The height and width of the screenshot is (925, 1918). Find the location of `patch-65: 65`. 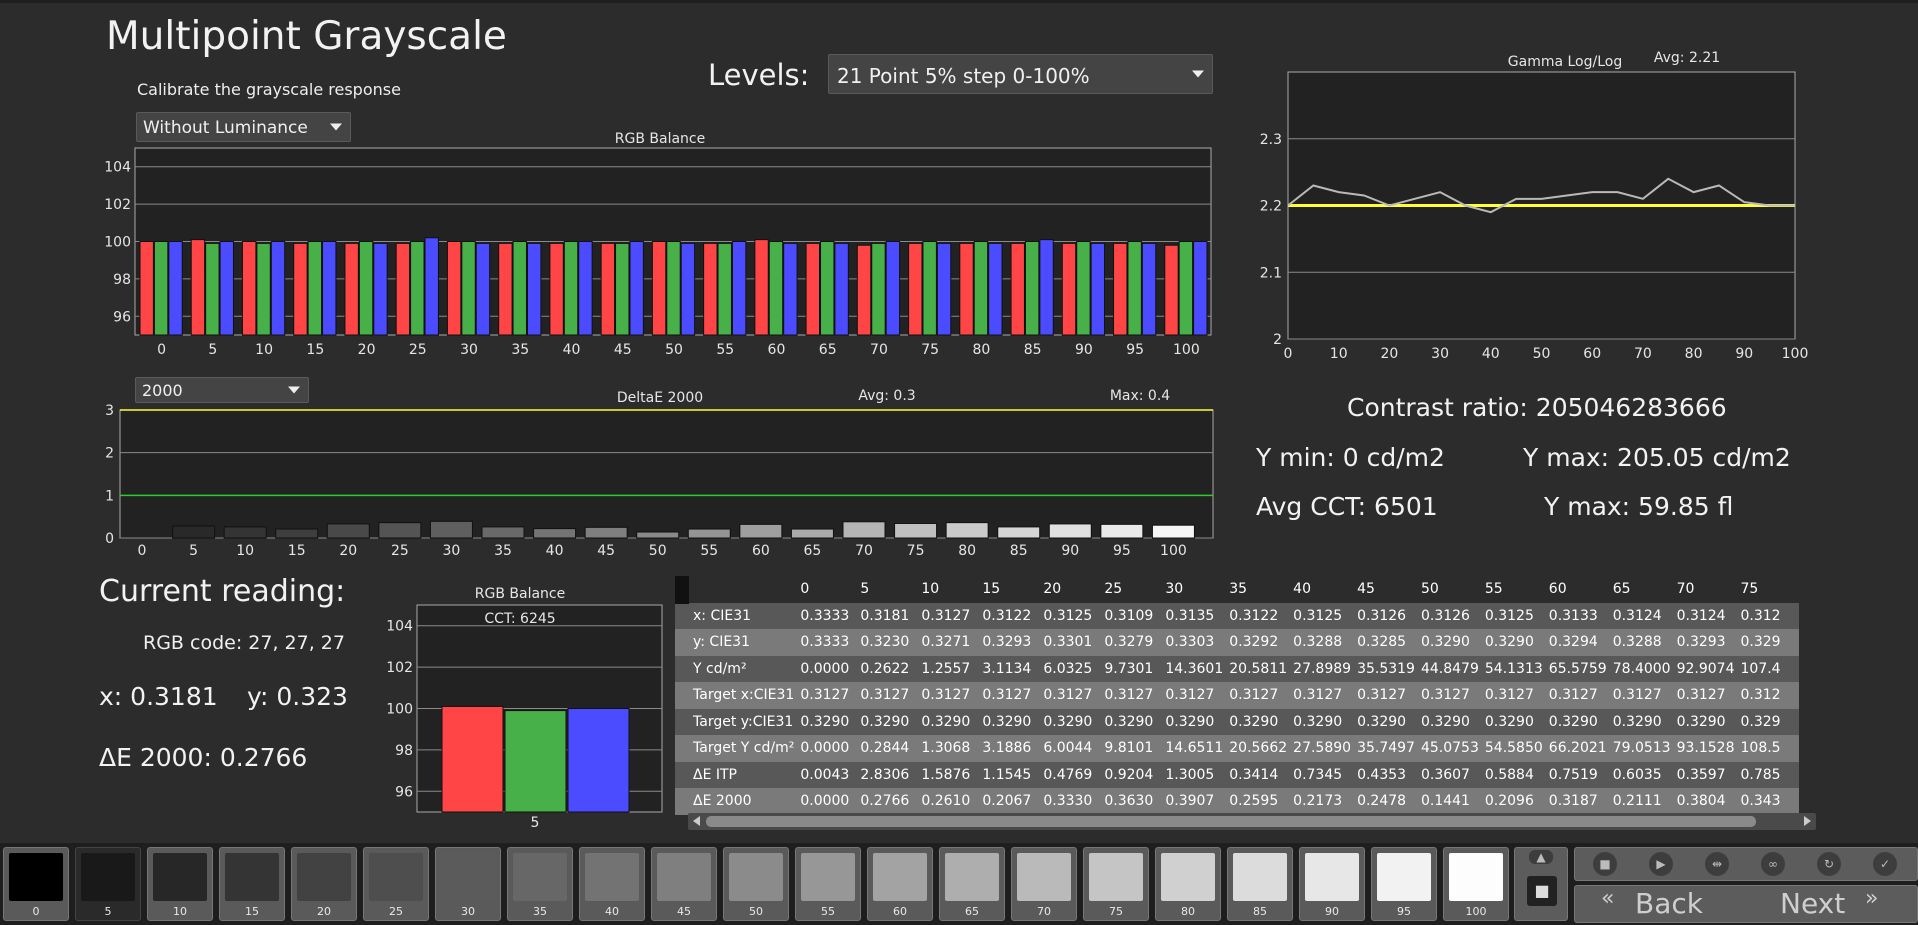

patch-65: 65 is located at coordinates (972, 884).